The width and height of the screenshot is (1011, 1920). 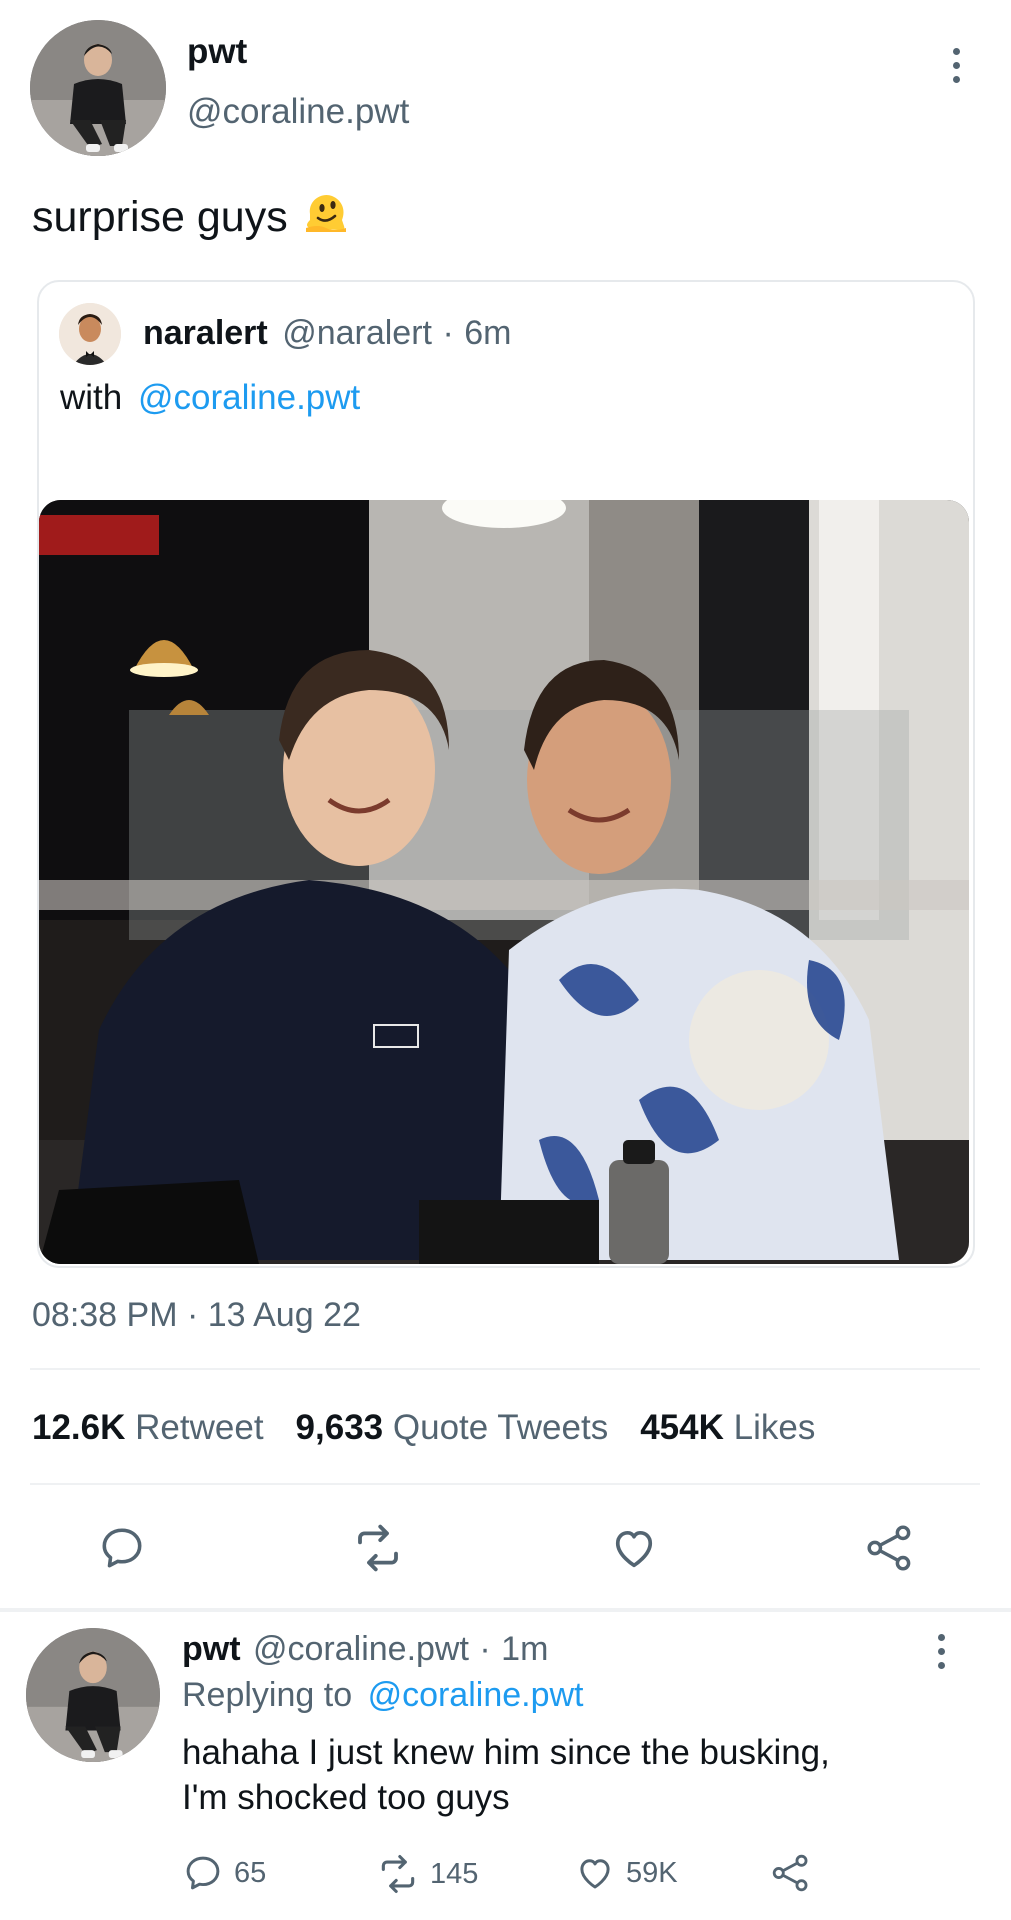 I want to click on quoted-avatar-image, so click(x=90, y=334).